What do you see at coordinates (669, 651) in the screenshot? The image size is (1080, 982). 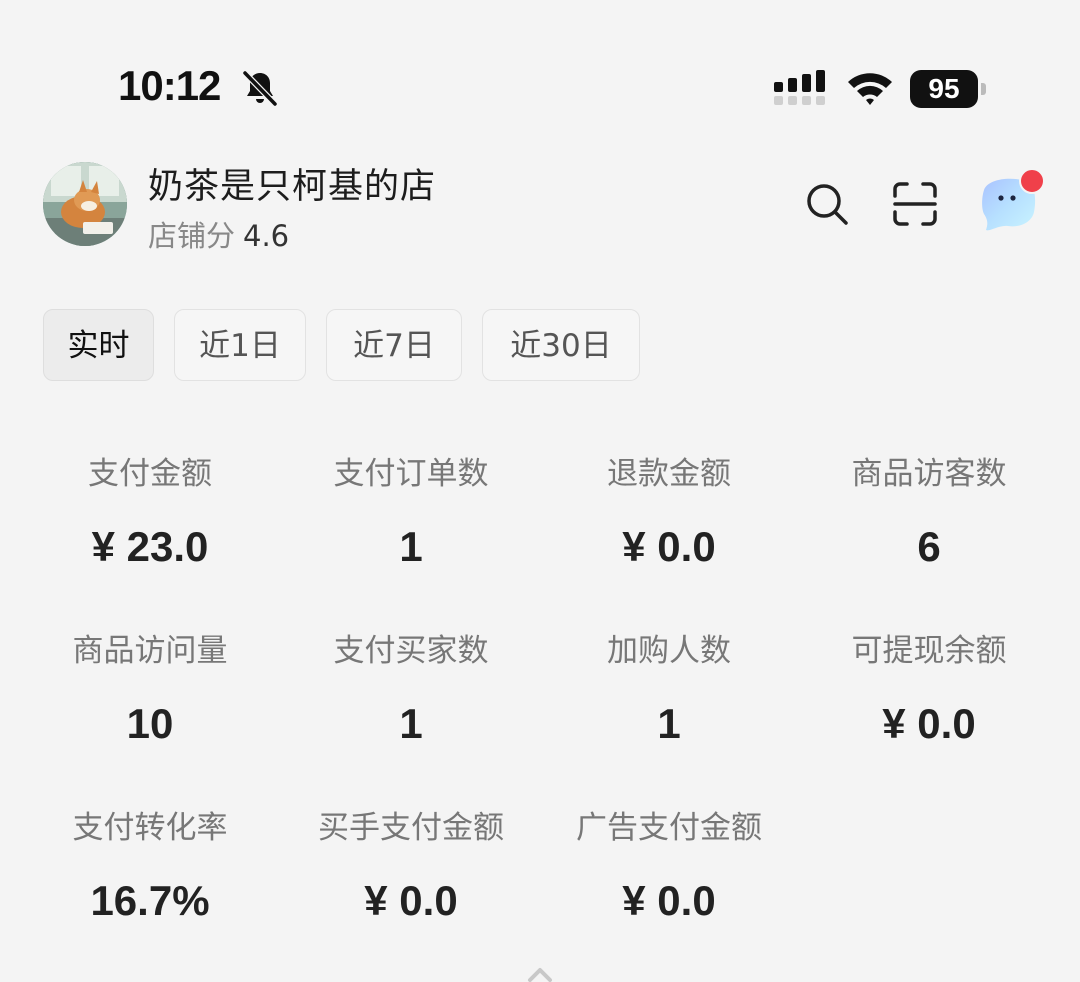 I see `metric-label: 加购人数` at bounding box center [669, 651].